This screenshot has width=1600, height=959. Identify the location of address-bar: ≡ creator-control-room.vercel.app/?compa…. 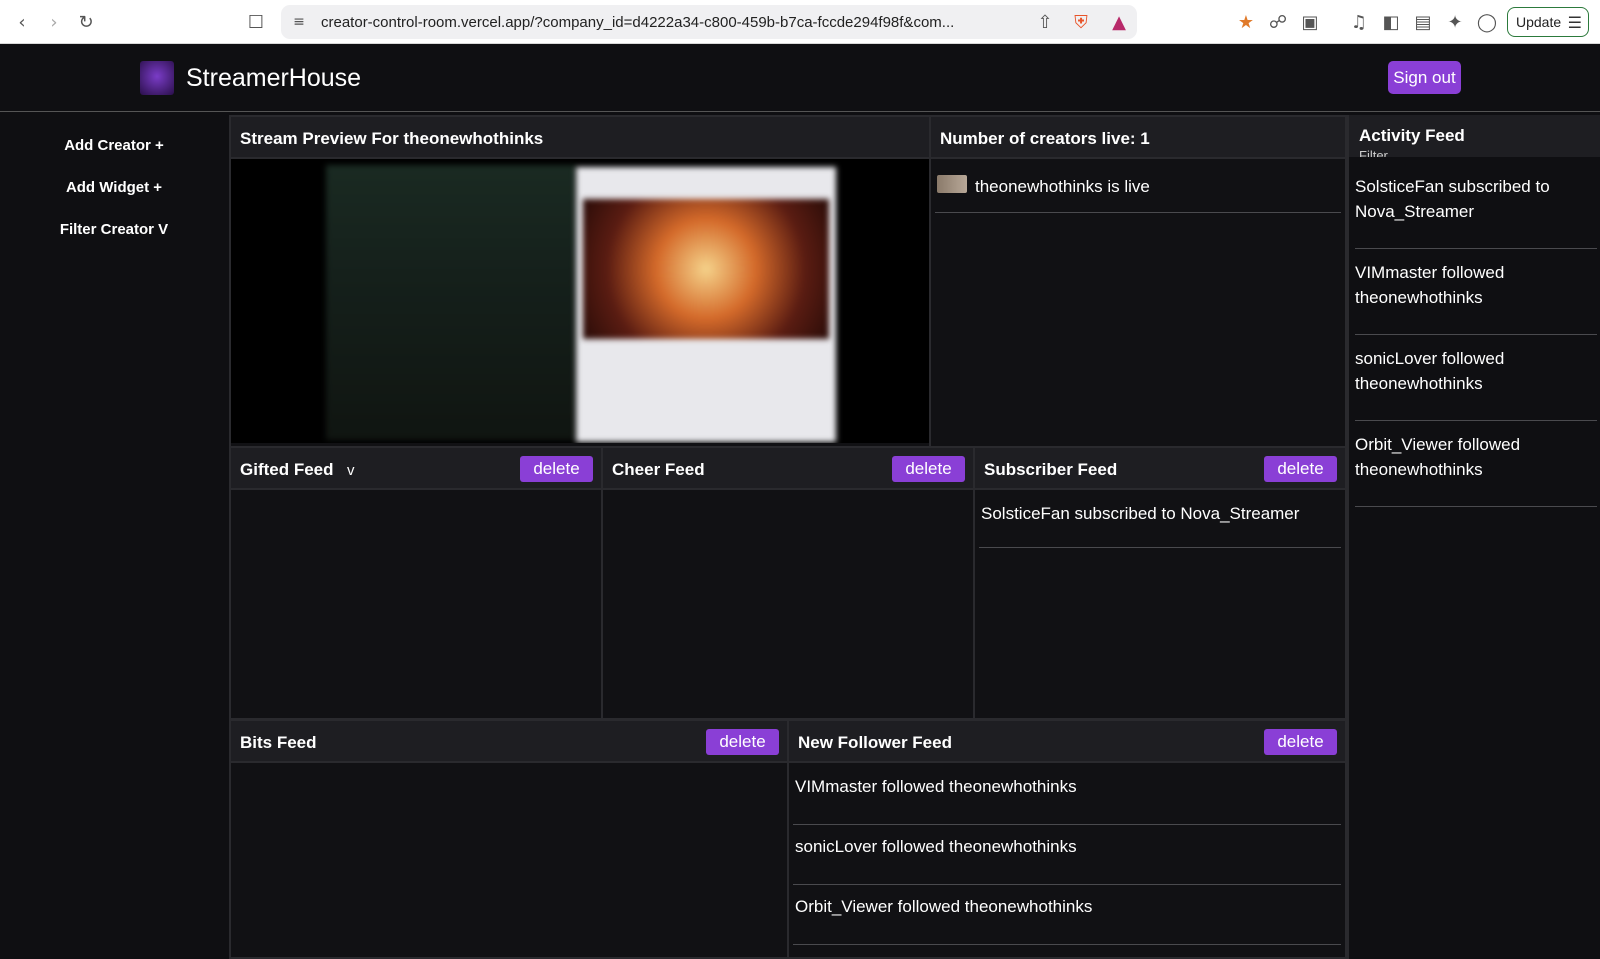
(709, 22).